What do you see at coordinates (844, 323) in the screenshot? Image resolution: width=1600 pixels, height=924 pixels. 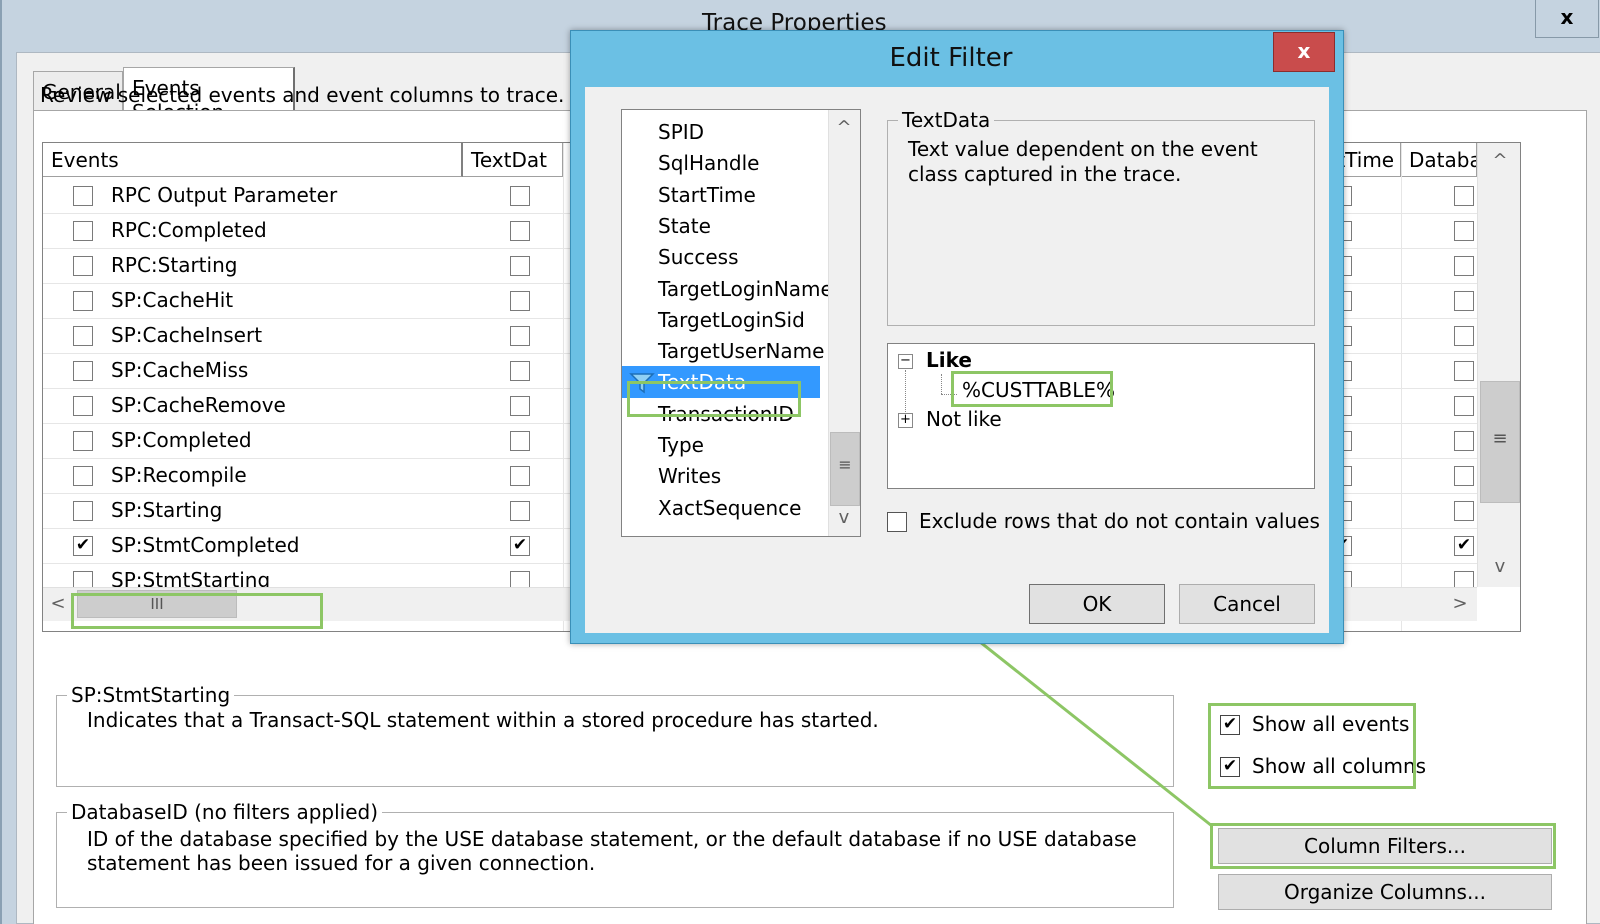 I see `list-scrollbar: ^ ≡ v` at bounding box center [844, 323].